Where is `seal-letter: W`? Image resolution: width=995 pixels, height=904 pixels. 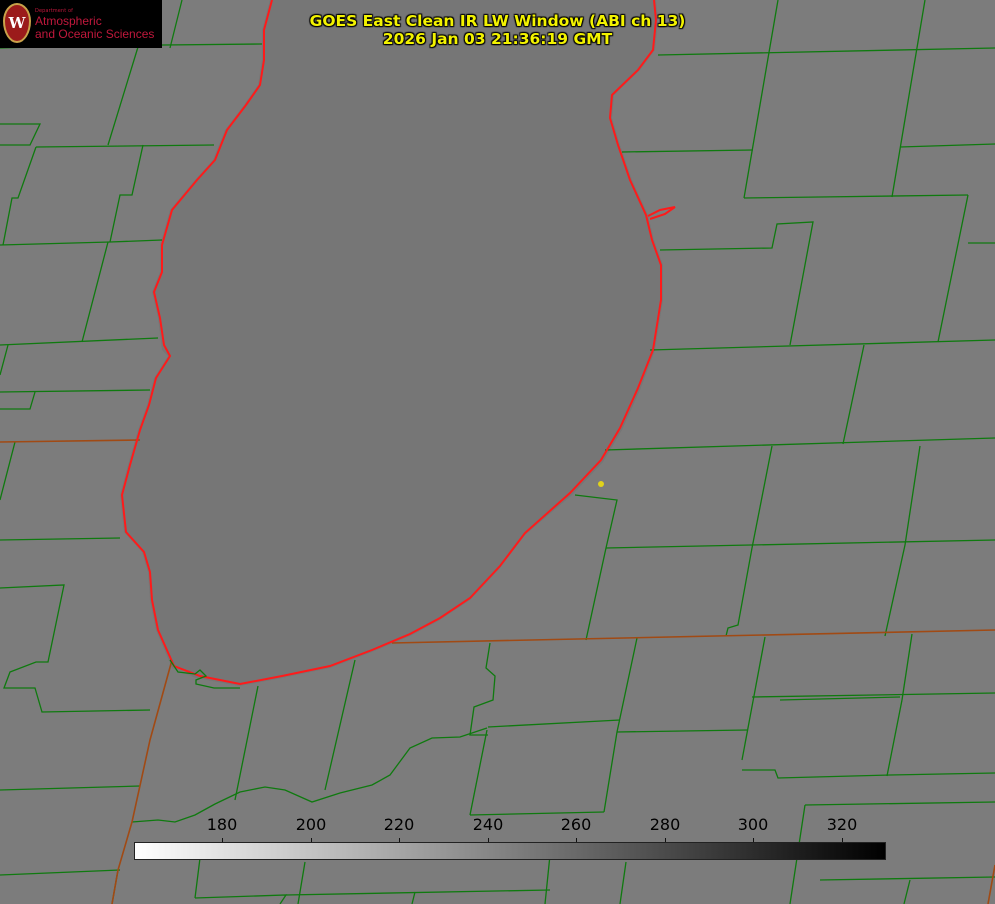
seal-letter: W is located at coordinates (17, 23).